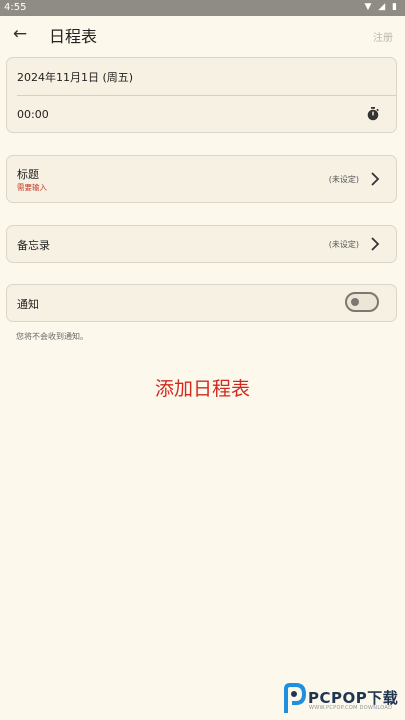 This screenshot has height=720, width=405. I want to click on title-label: 标题, so click(28, 174).